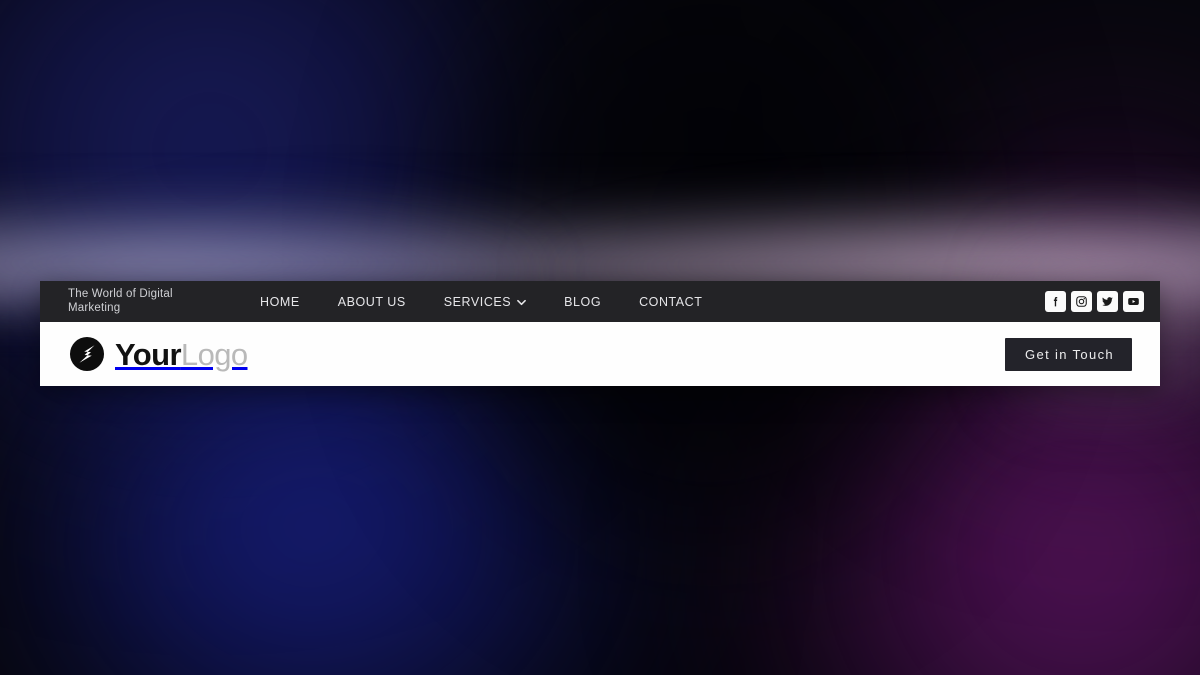 The width and height of the screenshot is (1200, 675). I want to click on get-in-touch-button: Get in Touch, so click(1068, 354).